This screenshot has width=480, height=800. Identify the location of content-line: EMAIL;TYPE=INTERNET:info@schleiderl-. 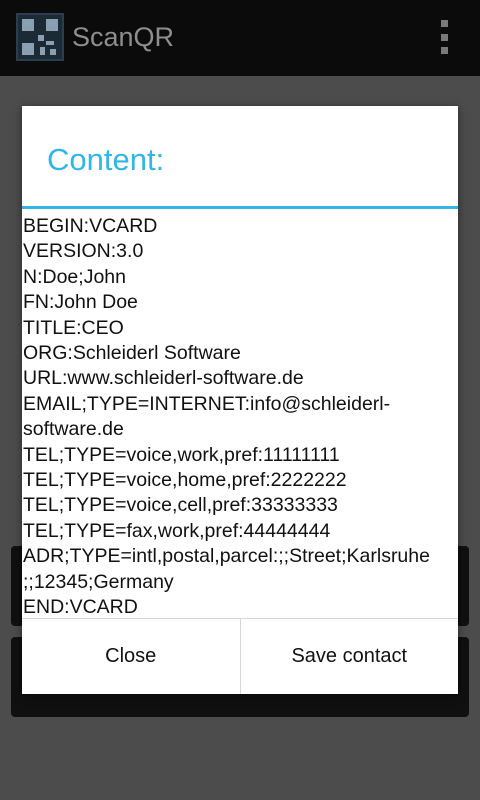
(207, 403).